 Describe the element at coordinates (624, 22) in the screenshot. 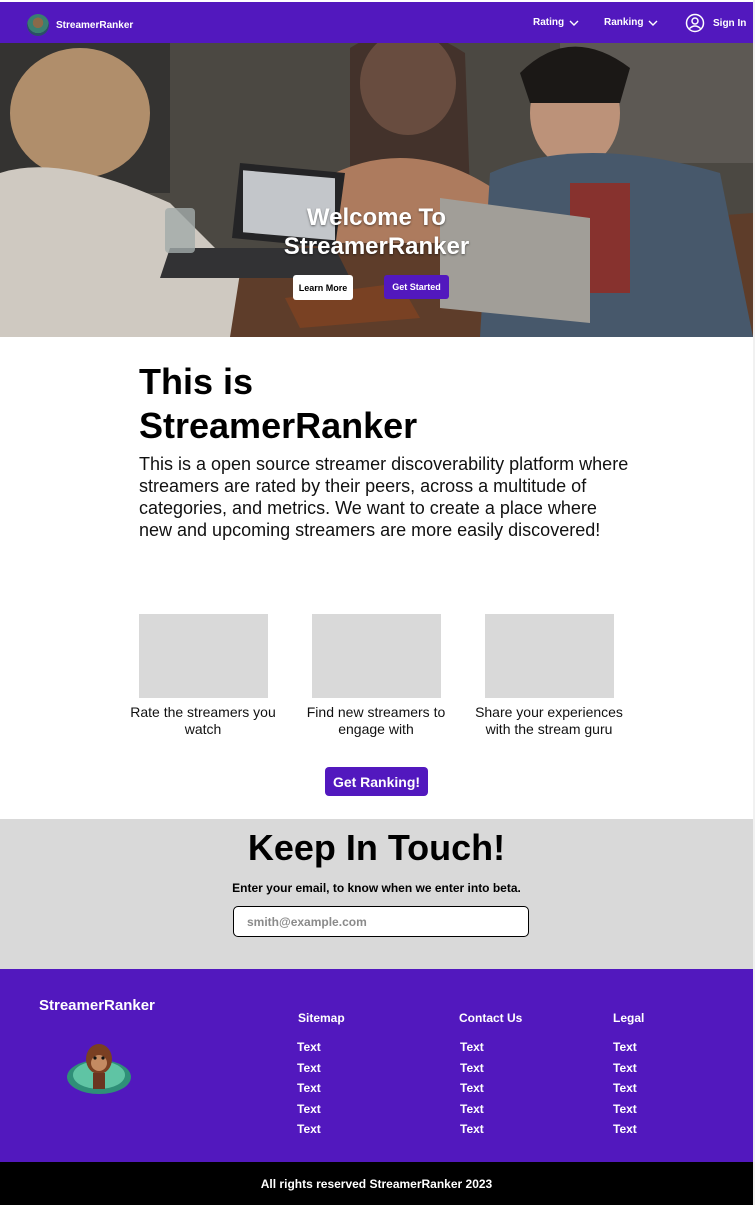

I see `nav-ranking-label: Ranking` at that location.